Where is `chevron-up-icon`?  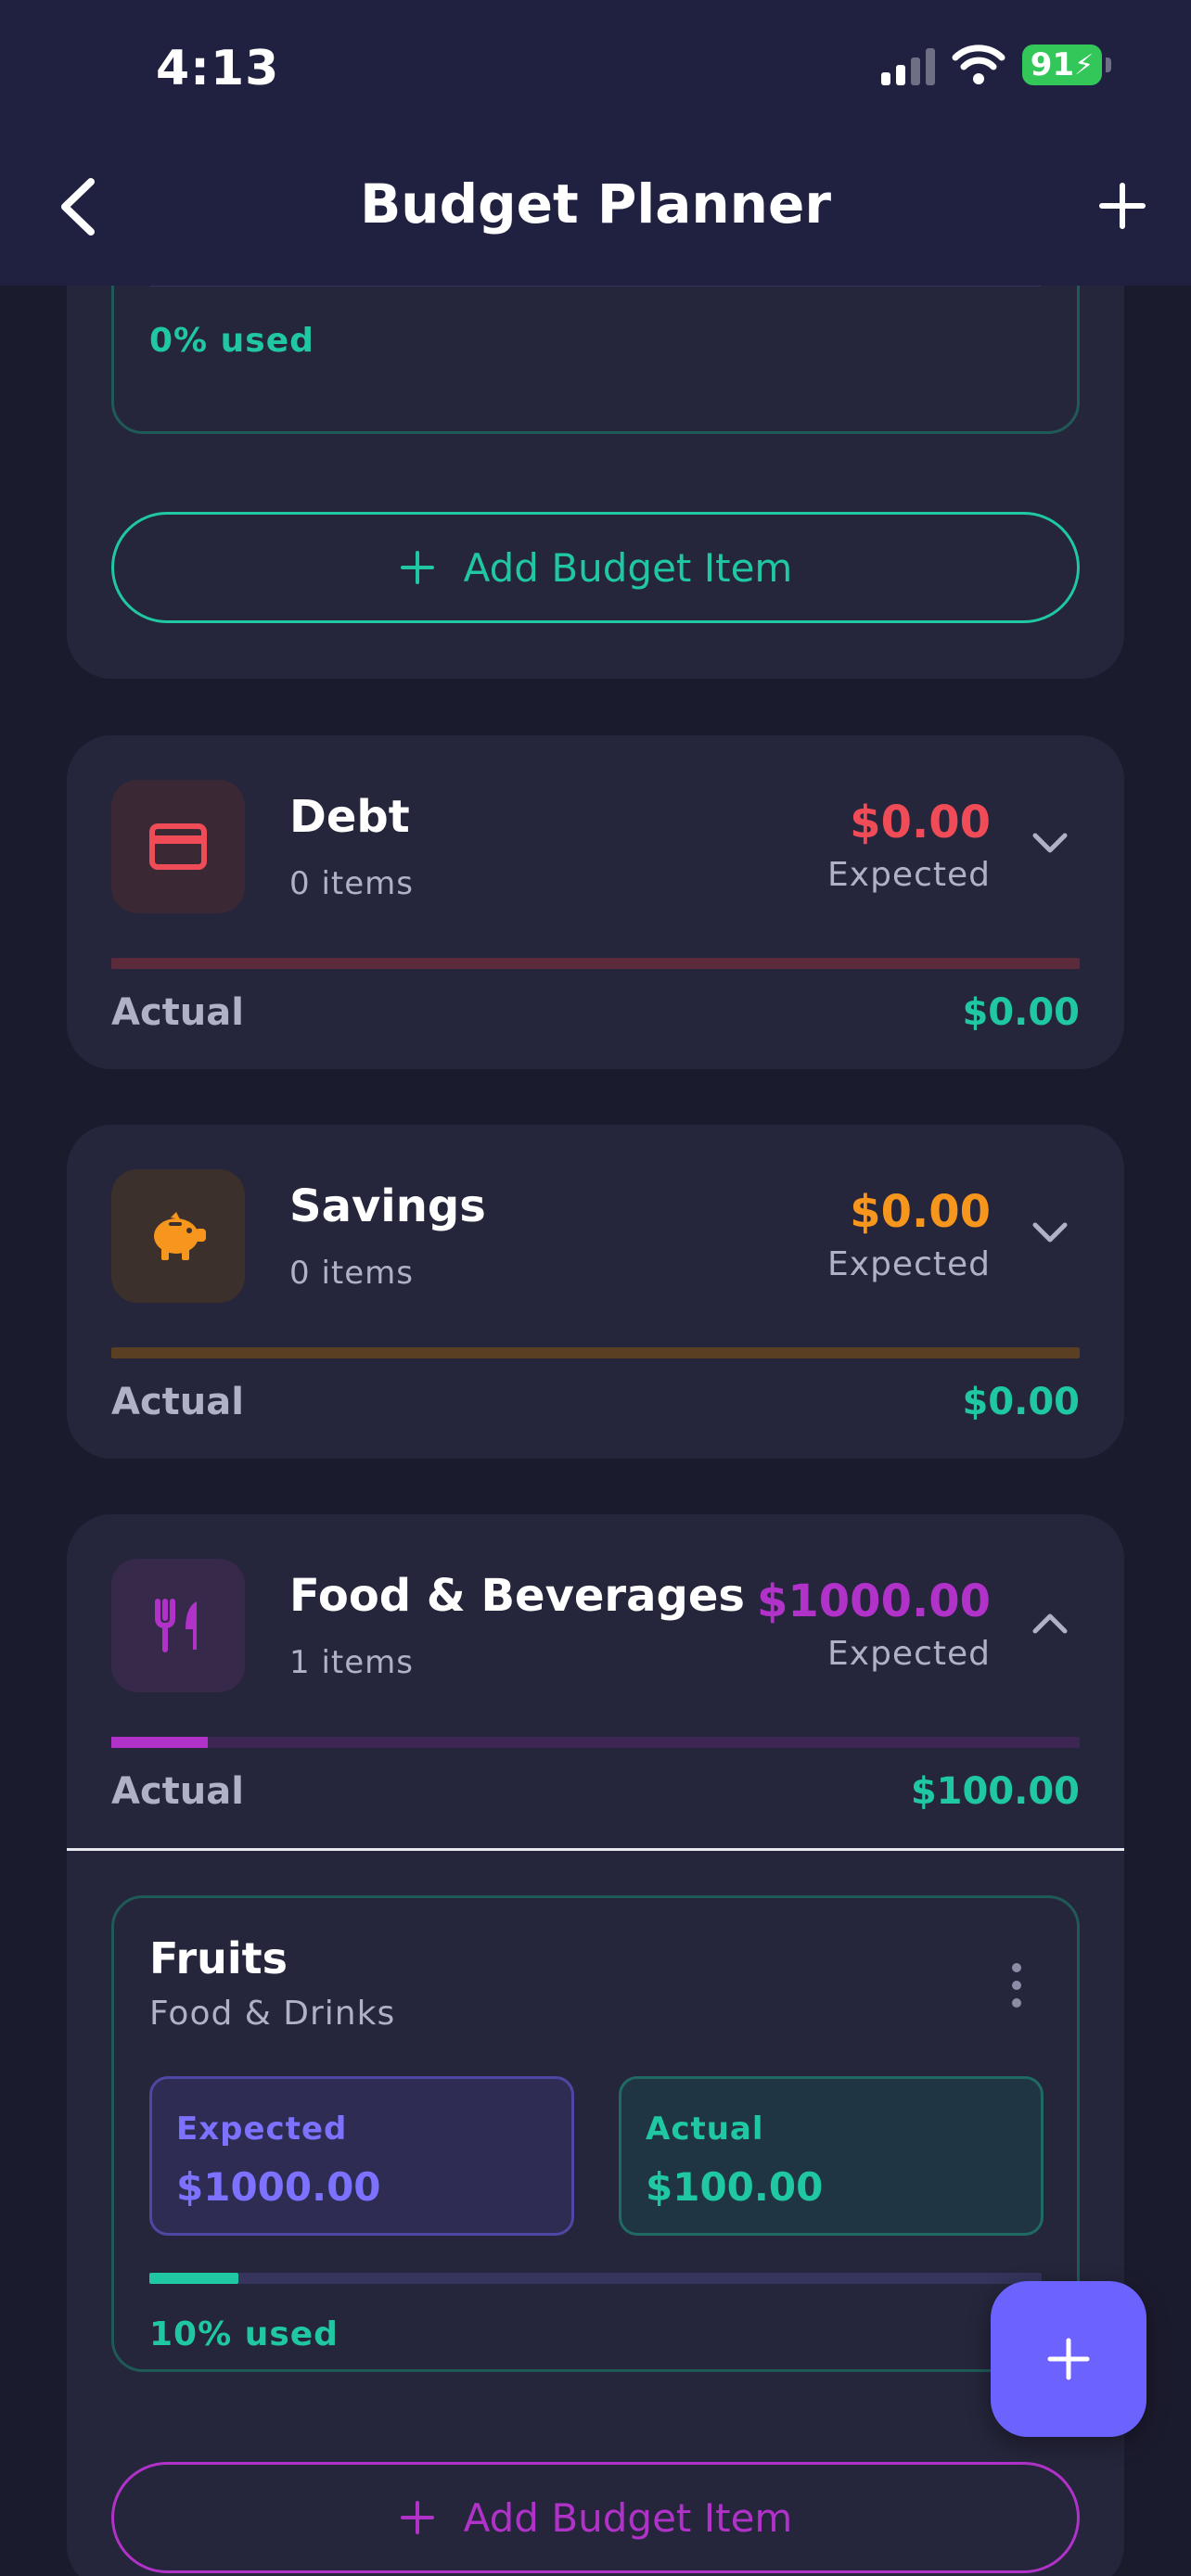 chevron-up-icon is located at coordinates (1050, 1623).